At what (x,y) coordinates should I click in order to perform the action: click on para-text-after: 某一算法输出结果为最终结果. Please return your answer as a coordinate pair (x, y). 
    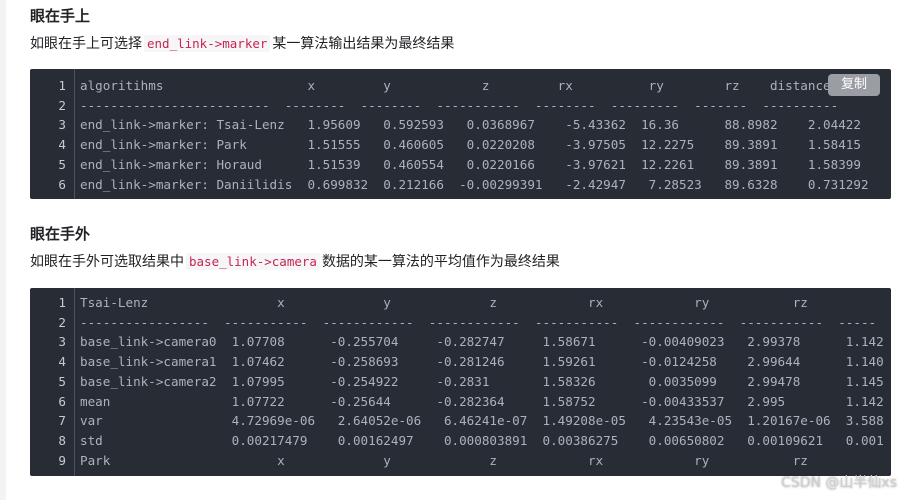
    Looking at the image, I should click on (363, 44).